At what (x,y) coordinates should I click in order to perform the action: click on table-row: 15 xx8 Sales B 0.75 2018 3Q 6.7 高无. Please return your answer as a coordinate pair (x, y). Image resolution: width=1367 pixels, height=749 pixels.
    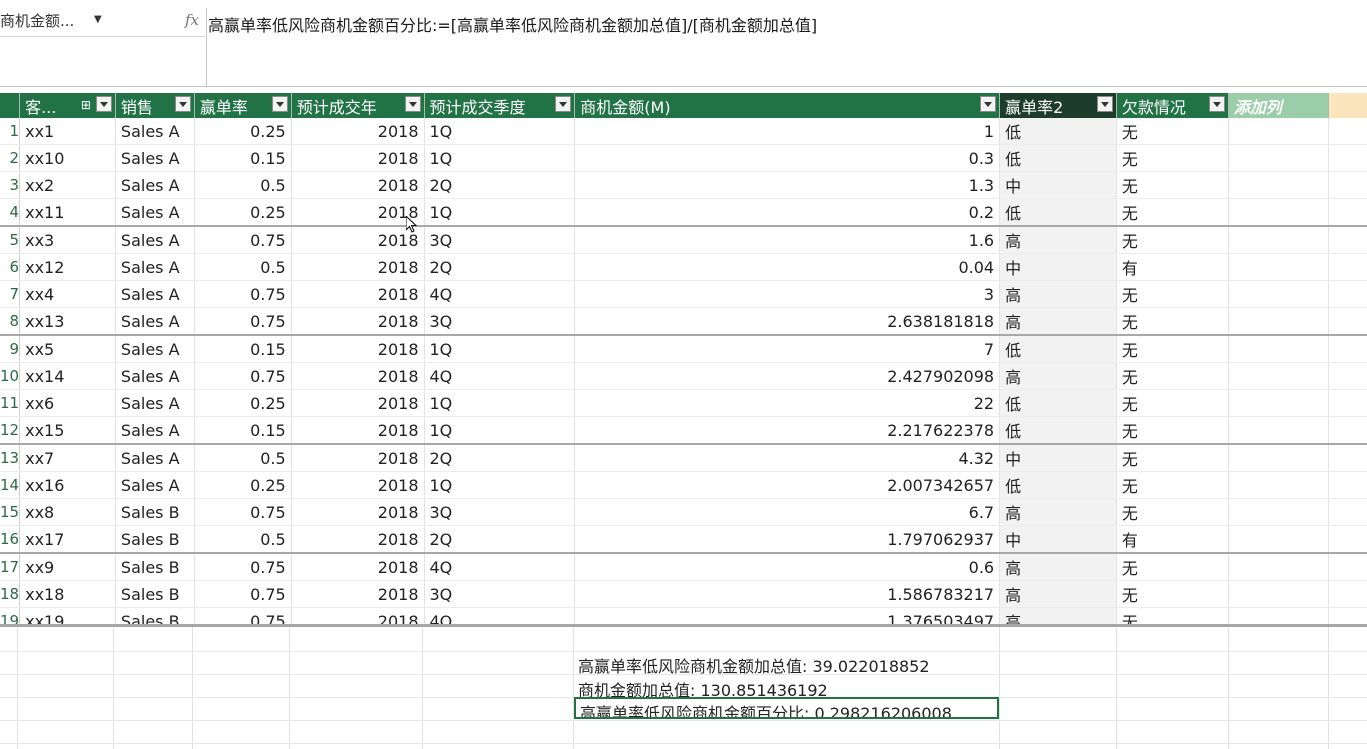
    Looking at the image, I should click on (683, 512).